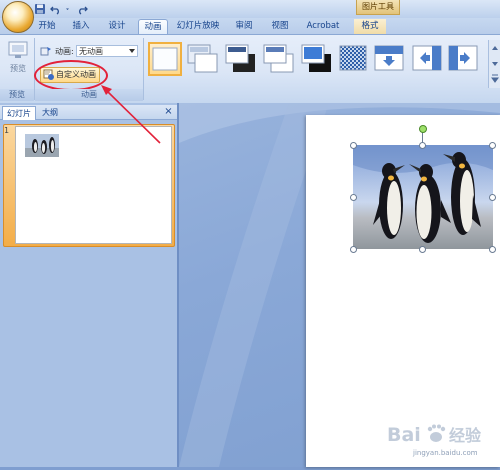 The image size is (500, 470). What do you see at coordinates (40, 9) in the screenshot?
I see `save-icon` at bounding box center [40, 9].